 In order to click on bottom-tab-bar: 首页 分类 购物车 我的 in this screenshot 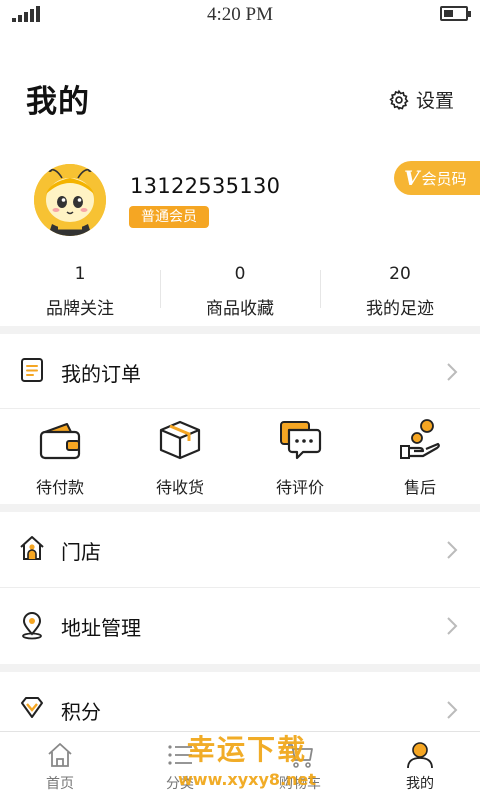, I will do `click(240, 765)`.